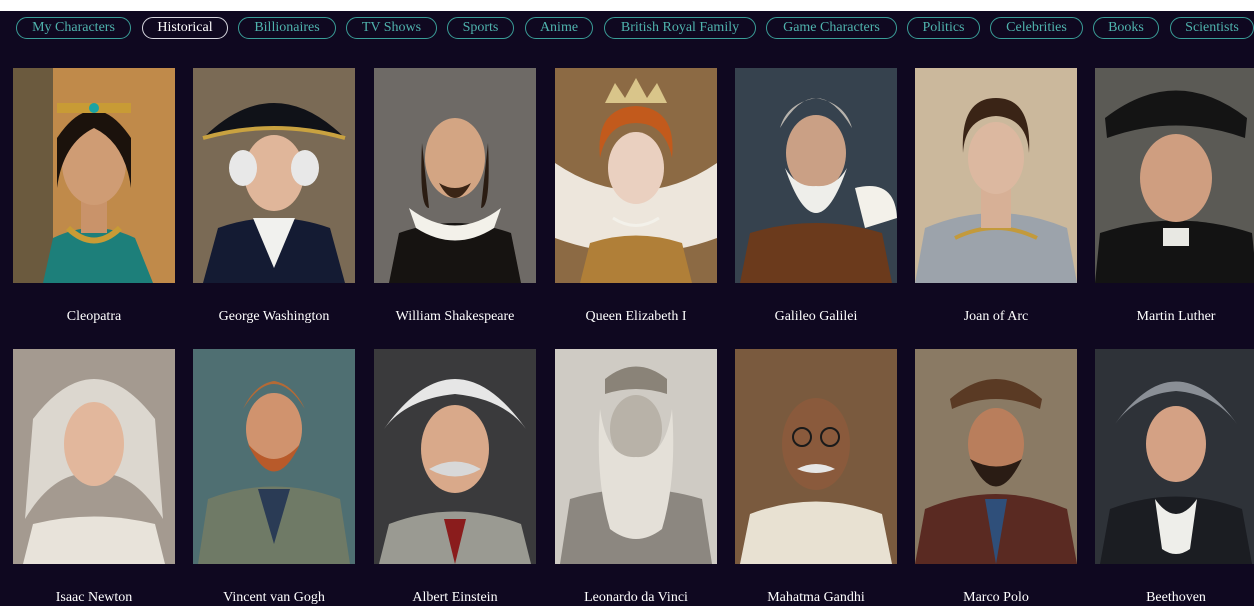  What do you see at coordinates (996, 597) in the screenshot?
I see `character-name: Marco Polo` at bounding box center [996, 597].